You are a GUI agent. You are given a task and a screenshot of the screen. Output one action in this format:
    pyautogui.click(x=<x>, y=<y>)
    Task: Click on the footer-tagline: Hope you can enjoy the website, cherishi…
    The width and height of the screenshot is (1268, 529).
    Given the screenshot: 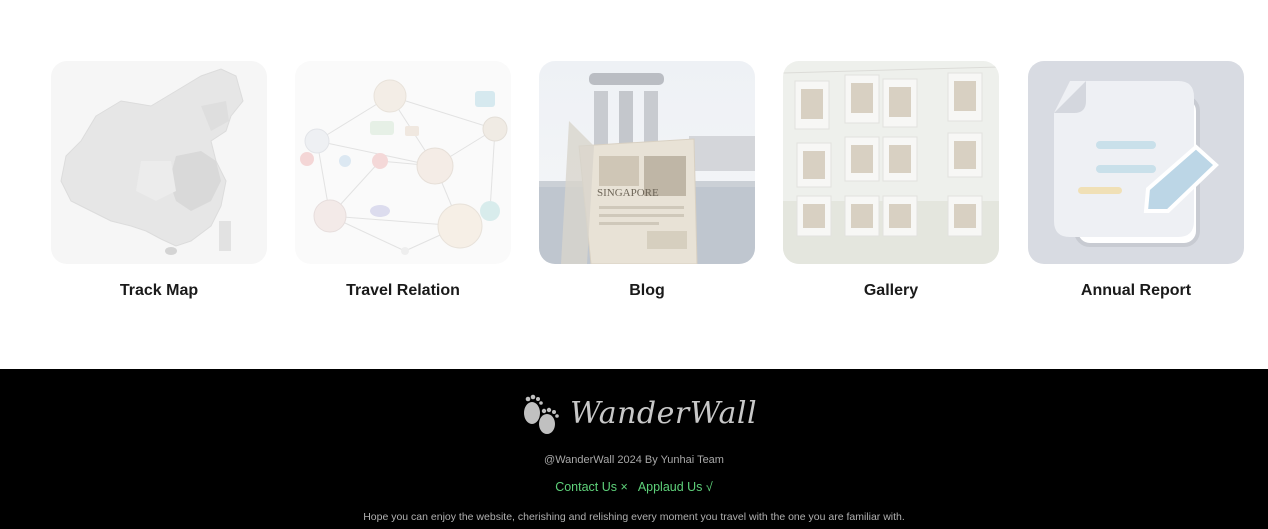 What is the action you would take?
    pyautogui.click(x=634, y=517)
    